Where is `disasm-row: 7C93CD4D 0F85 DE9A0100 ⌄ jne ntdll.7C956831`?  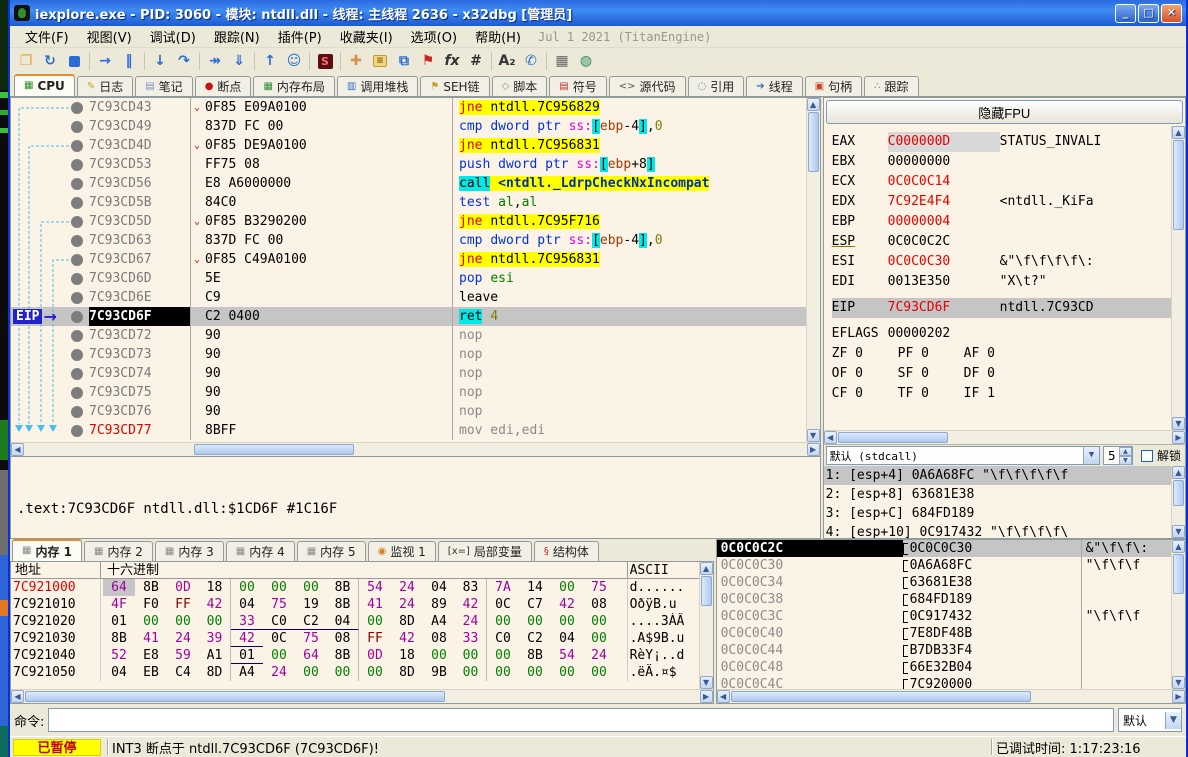
disasm-row: 7C93CD4D 0F85 DE9A0100 ⌄ jne ntdll.7C956831 is located at coordinates (408, 145).